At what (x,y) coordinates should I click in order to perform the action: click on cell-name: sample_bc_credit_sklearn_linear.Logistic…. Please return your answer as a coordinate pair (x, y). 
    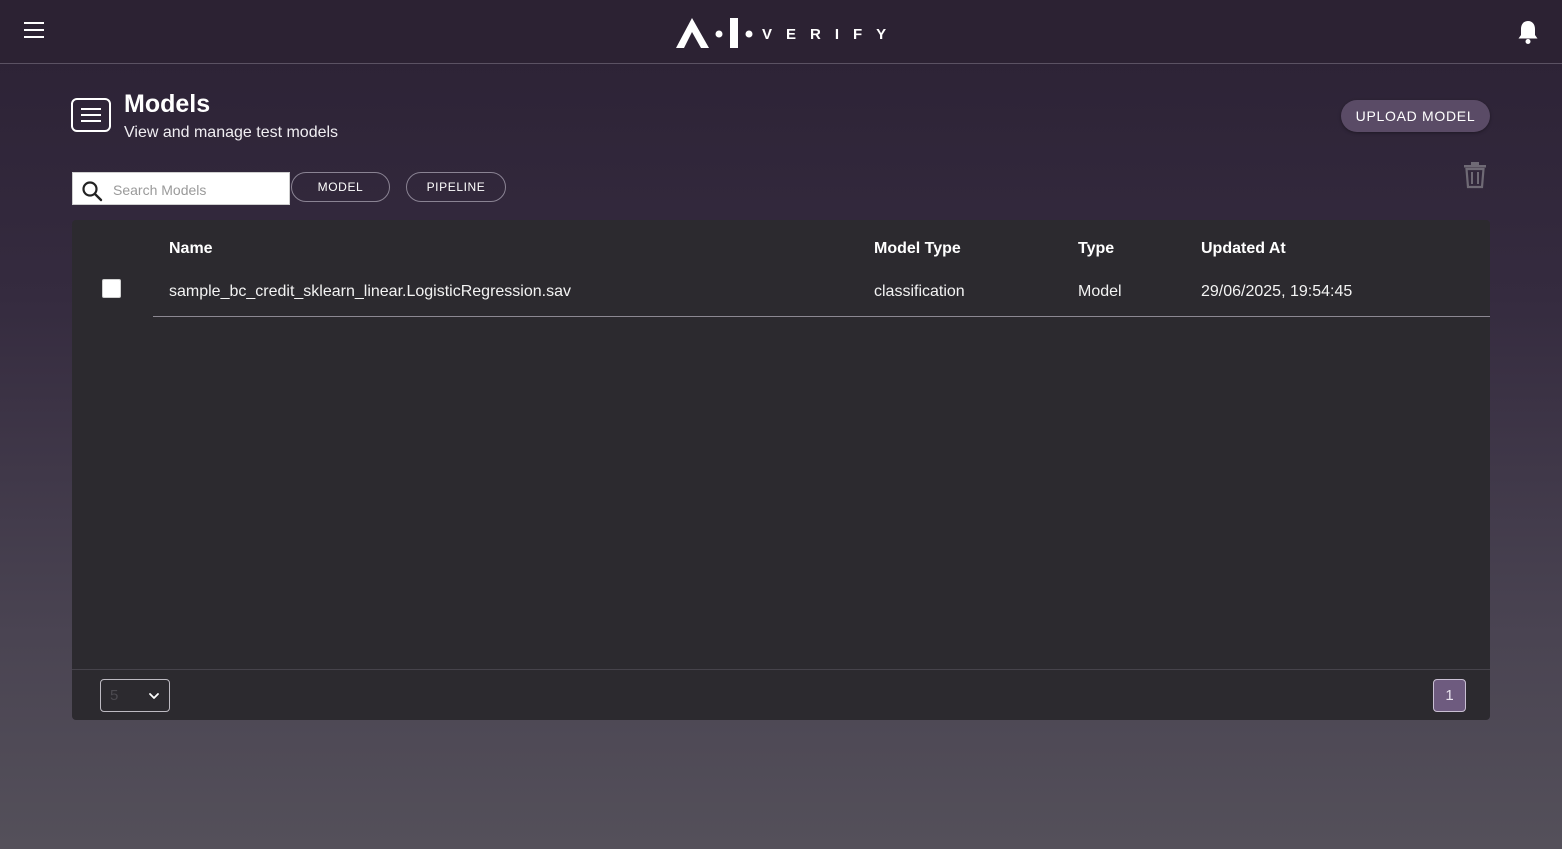
    Looking at the image, I should click on (370, 291).